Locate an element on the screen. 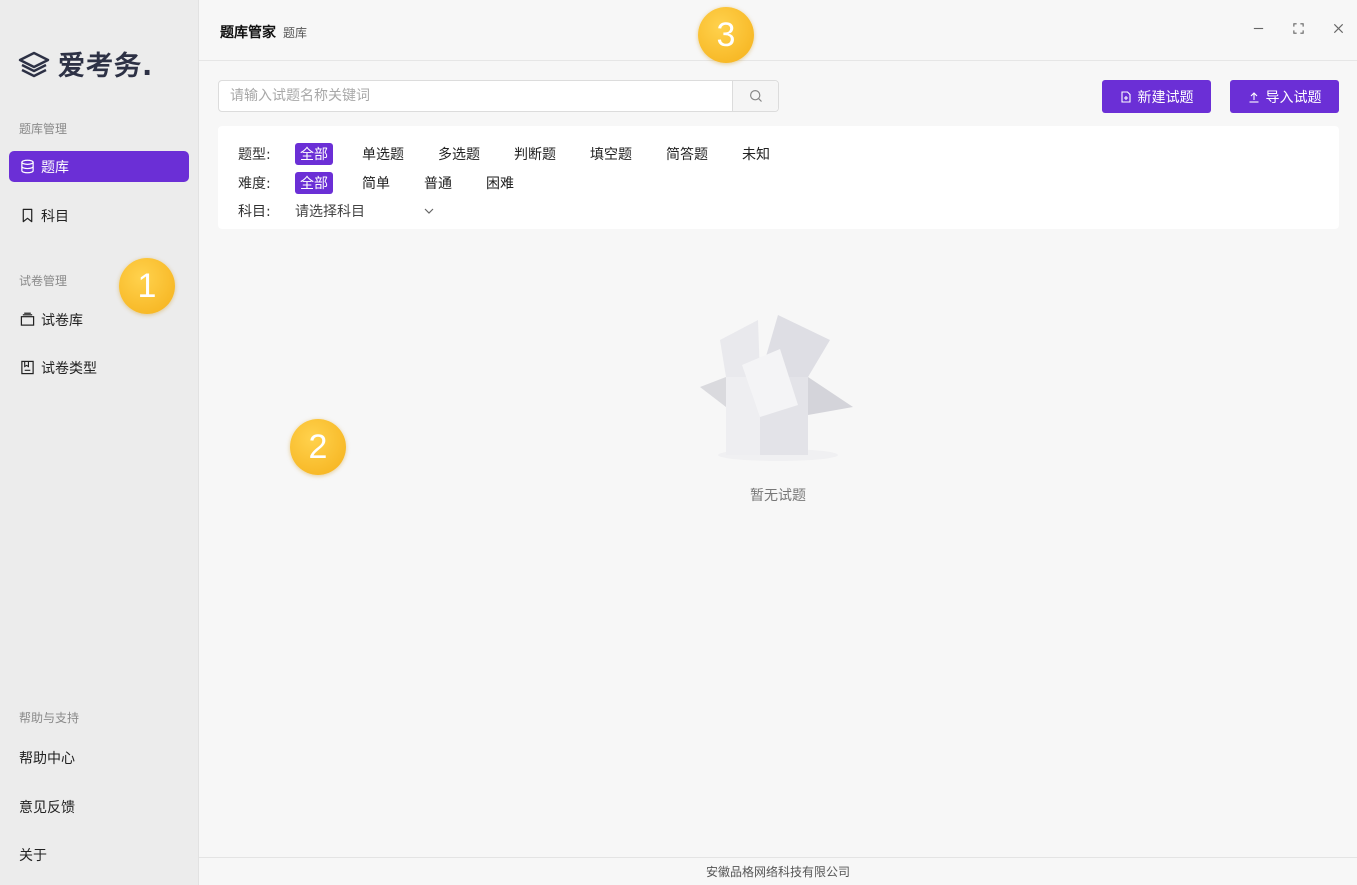 This screenshot has height=885, width=1357. type-chip-fill: 填空题 is located at coordinates (611, 154).